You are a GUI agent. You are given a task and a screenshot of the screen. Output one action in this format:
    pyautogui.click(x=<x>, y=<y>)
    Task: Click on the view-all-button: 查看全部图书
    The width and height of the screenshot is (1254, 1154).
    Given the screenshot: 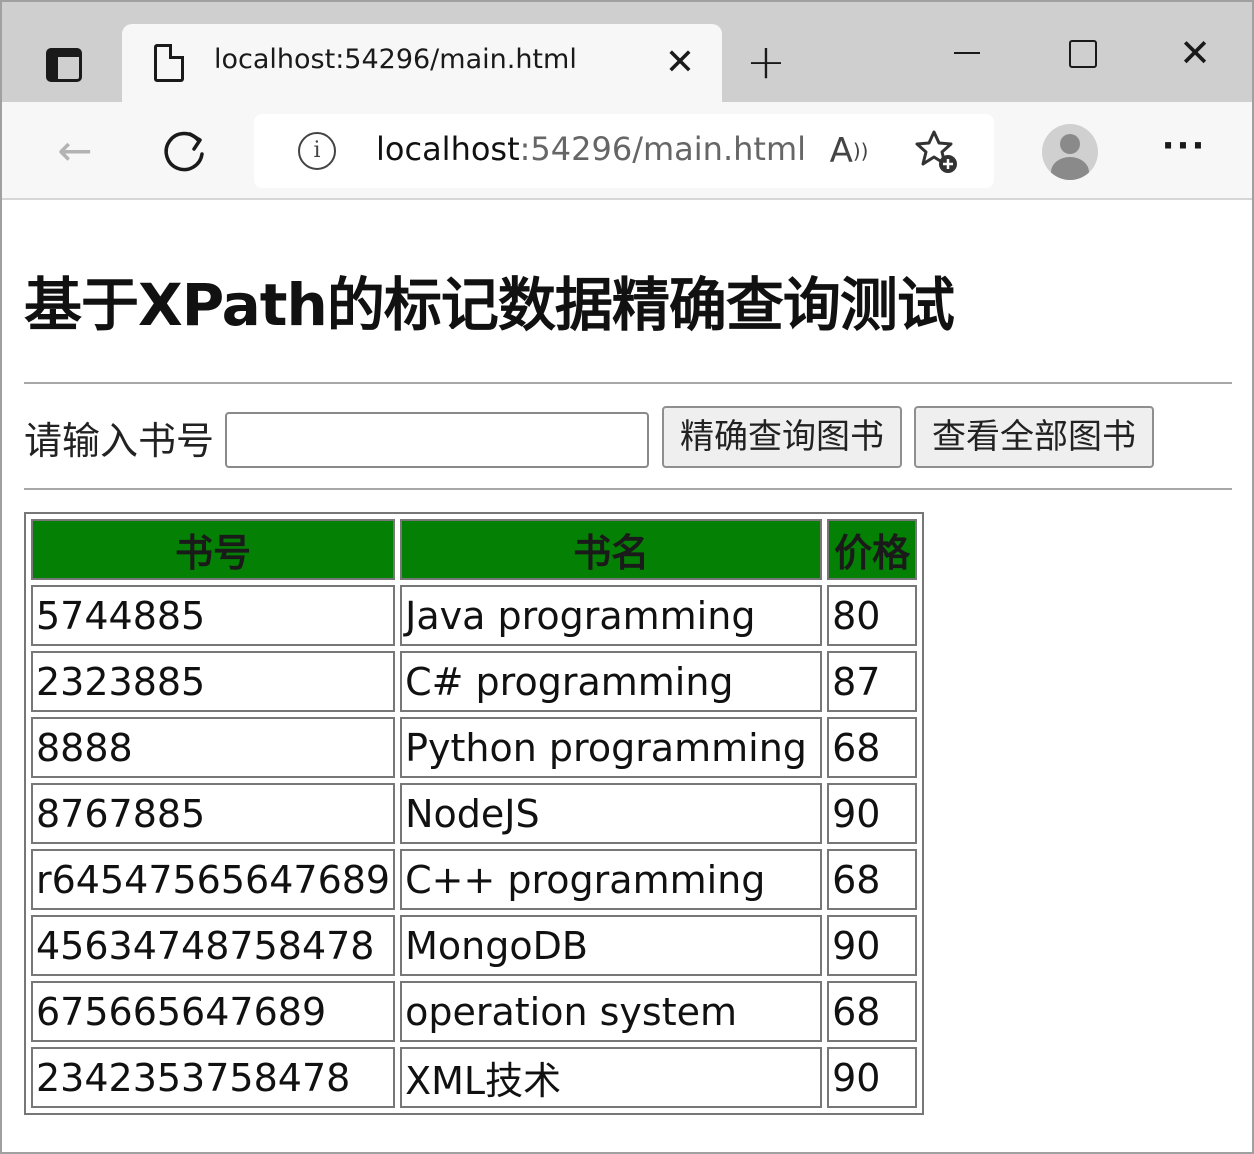 What is the action you would take?
    pyautogui.click(x=1034, y=437)
    